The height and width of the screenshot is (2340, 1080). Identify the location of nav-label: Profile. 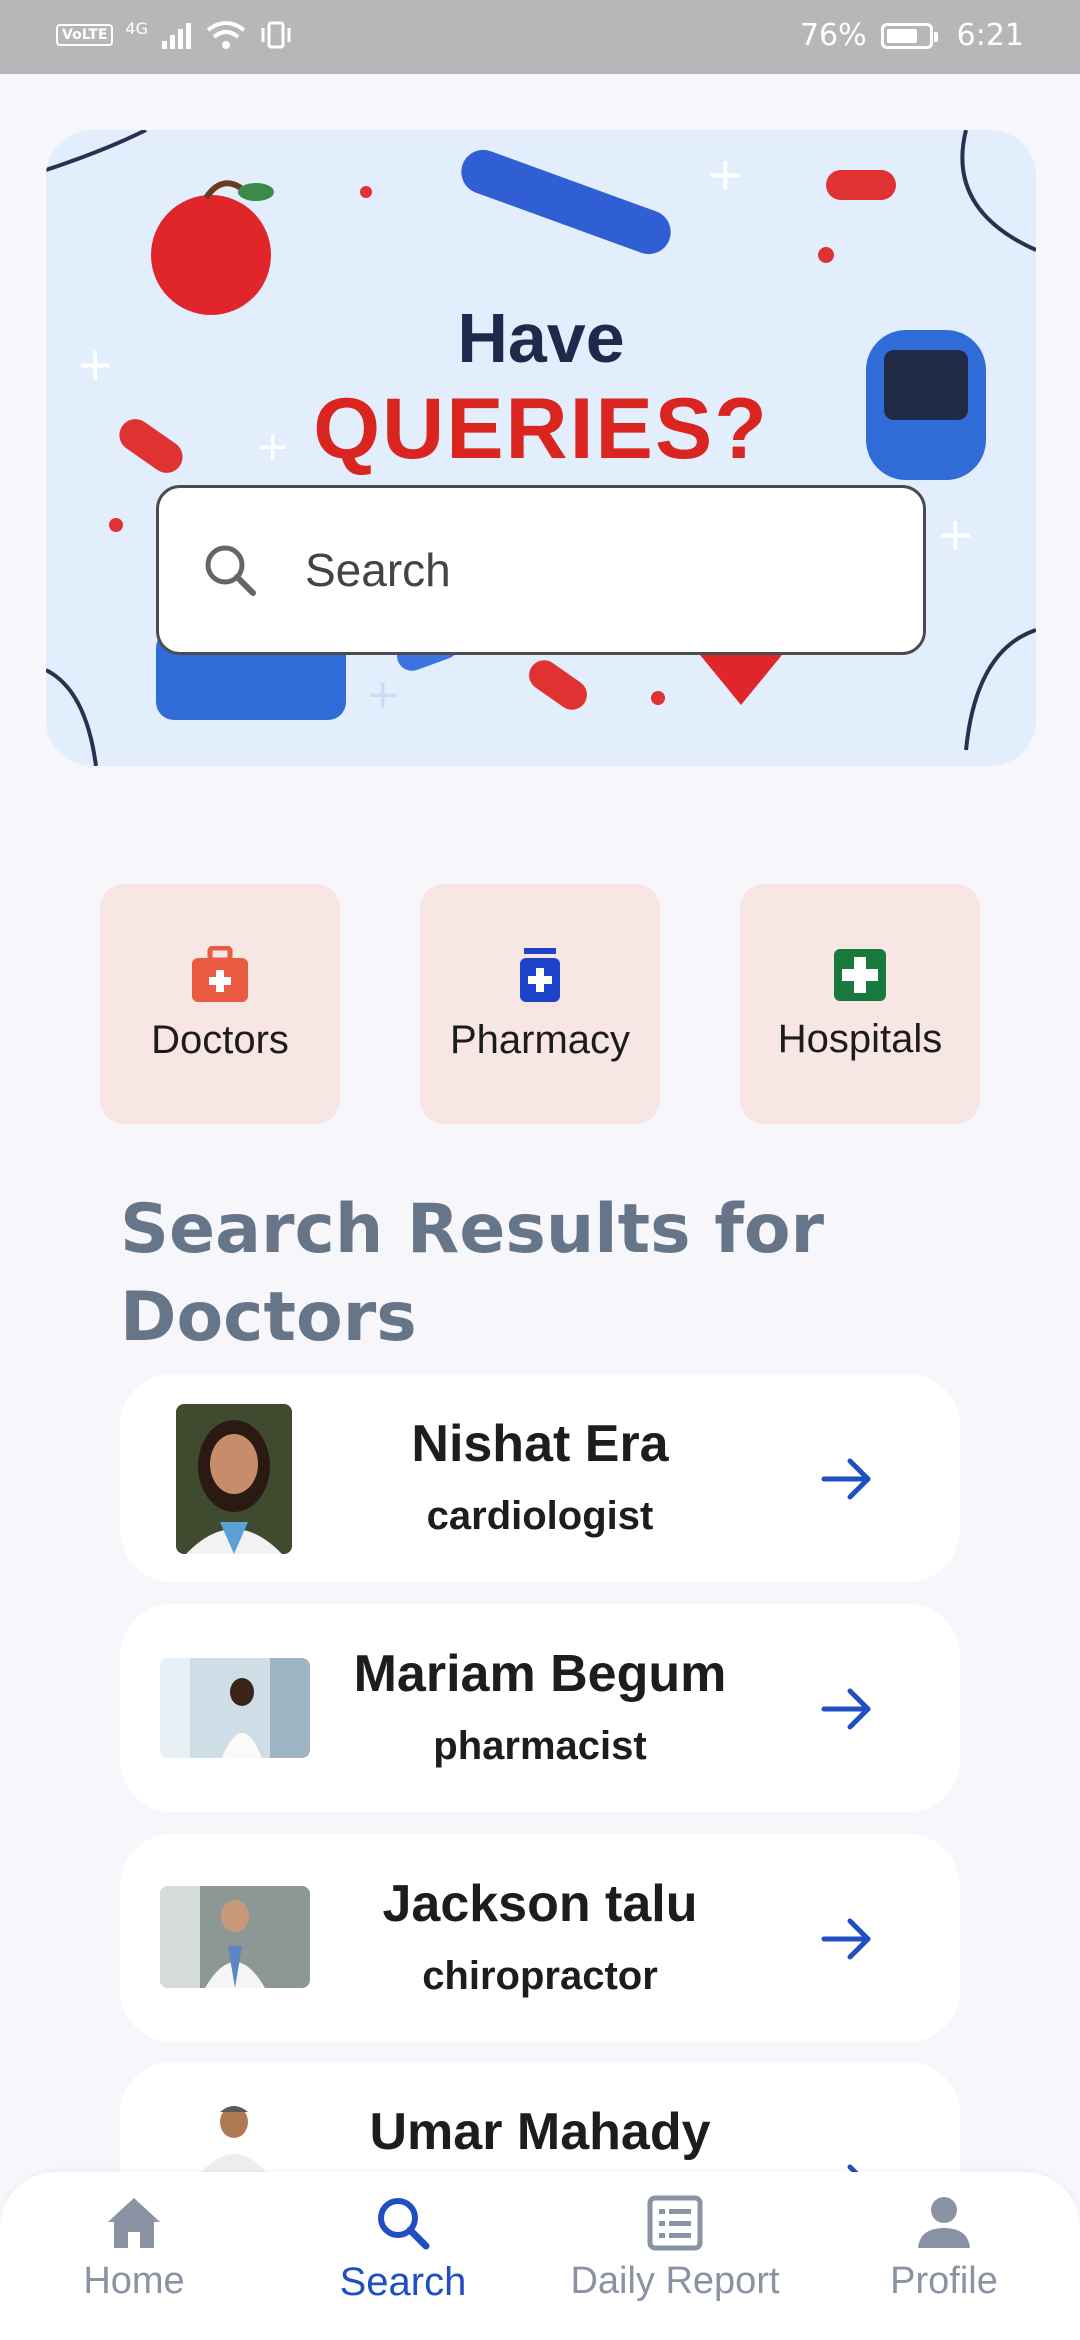
(944, 2281).